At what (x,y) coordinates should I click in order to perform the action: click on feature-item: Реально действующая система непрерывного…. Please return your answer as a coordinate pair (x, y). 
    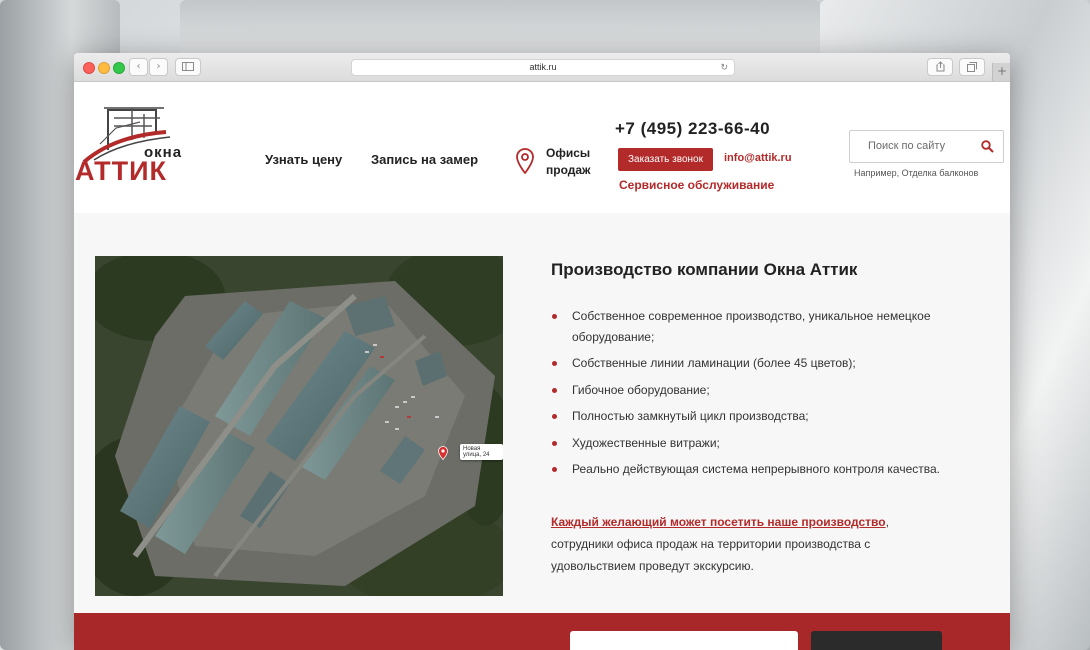
    Looking at the image, I should click on (766, 469).